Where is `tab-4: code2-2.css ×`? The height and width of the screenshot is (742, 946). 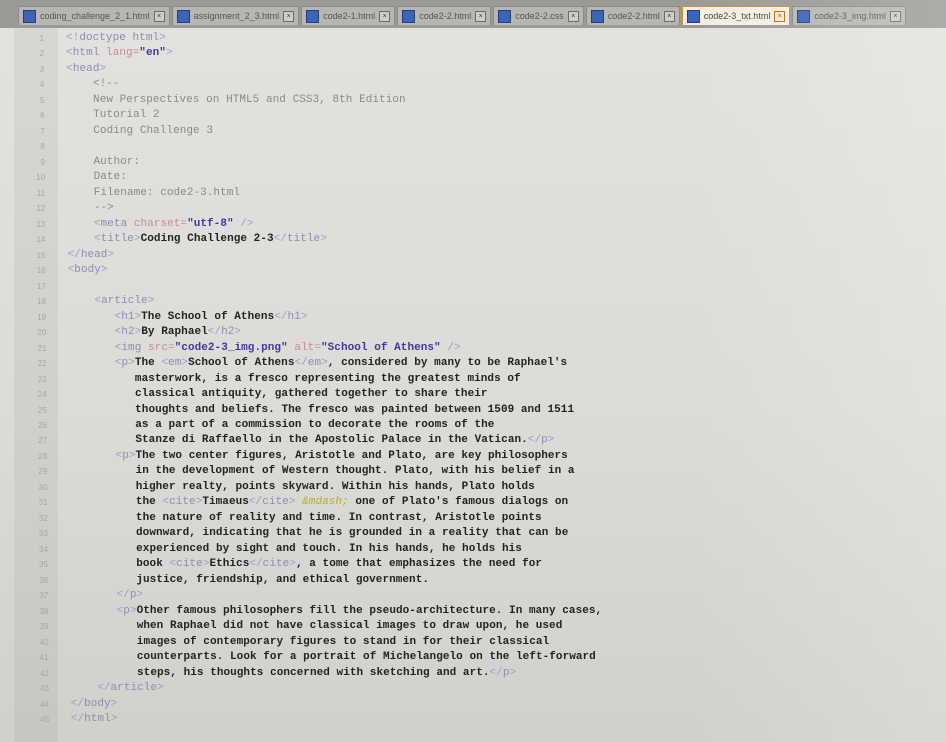
tab-4: code2-2.css × is located at coordinates (538, 15).